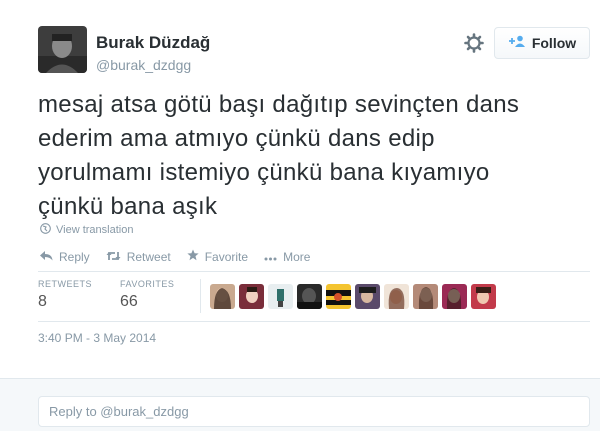 The width and height of the screenshot is (600, 431). Describe the element at coordinates (42, 301) in the screenshot. I see `retweets-count: 8` at that location.